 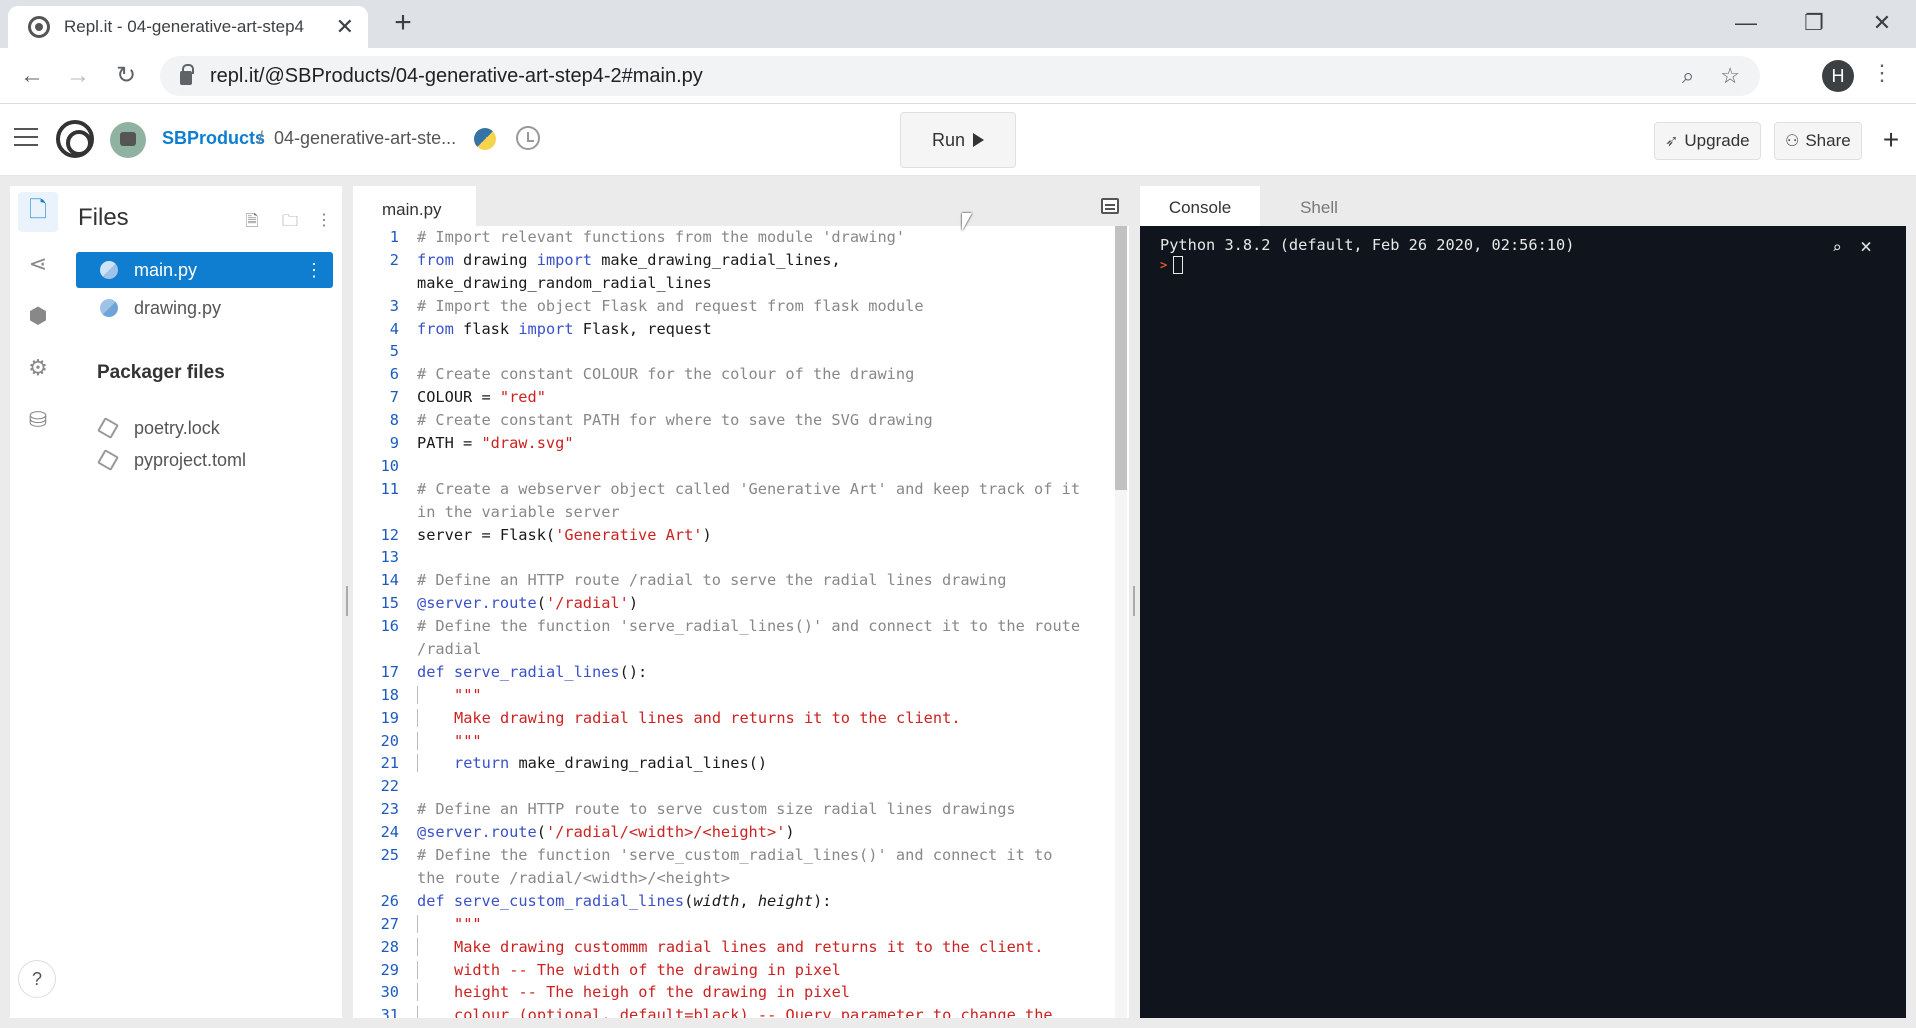 What do you see at coordinates (733, 512) in the screenshot?
I see `code-line: in the variable server` at bounding box center [733, 512].